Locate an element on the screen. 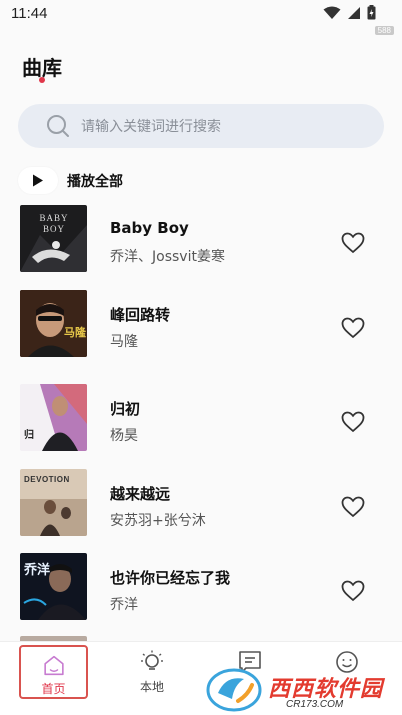 The width and height of the screenshot is (402, 715). play-all-button is located at coordinates (38, 180).